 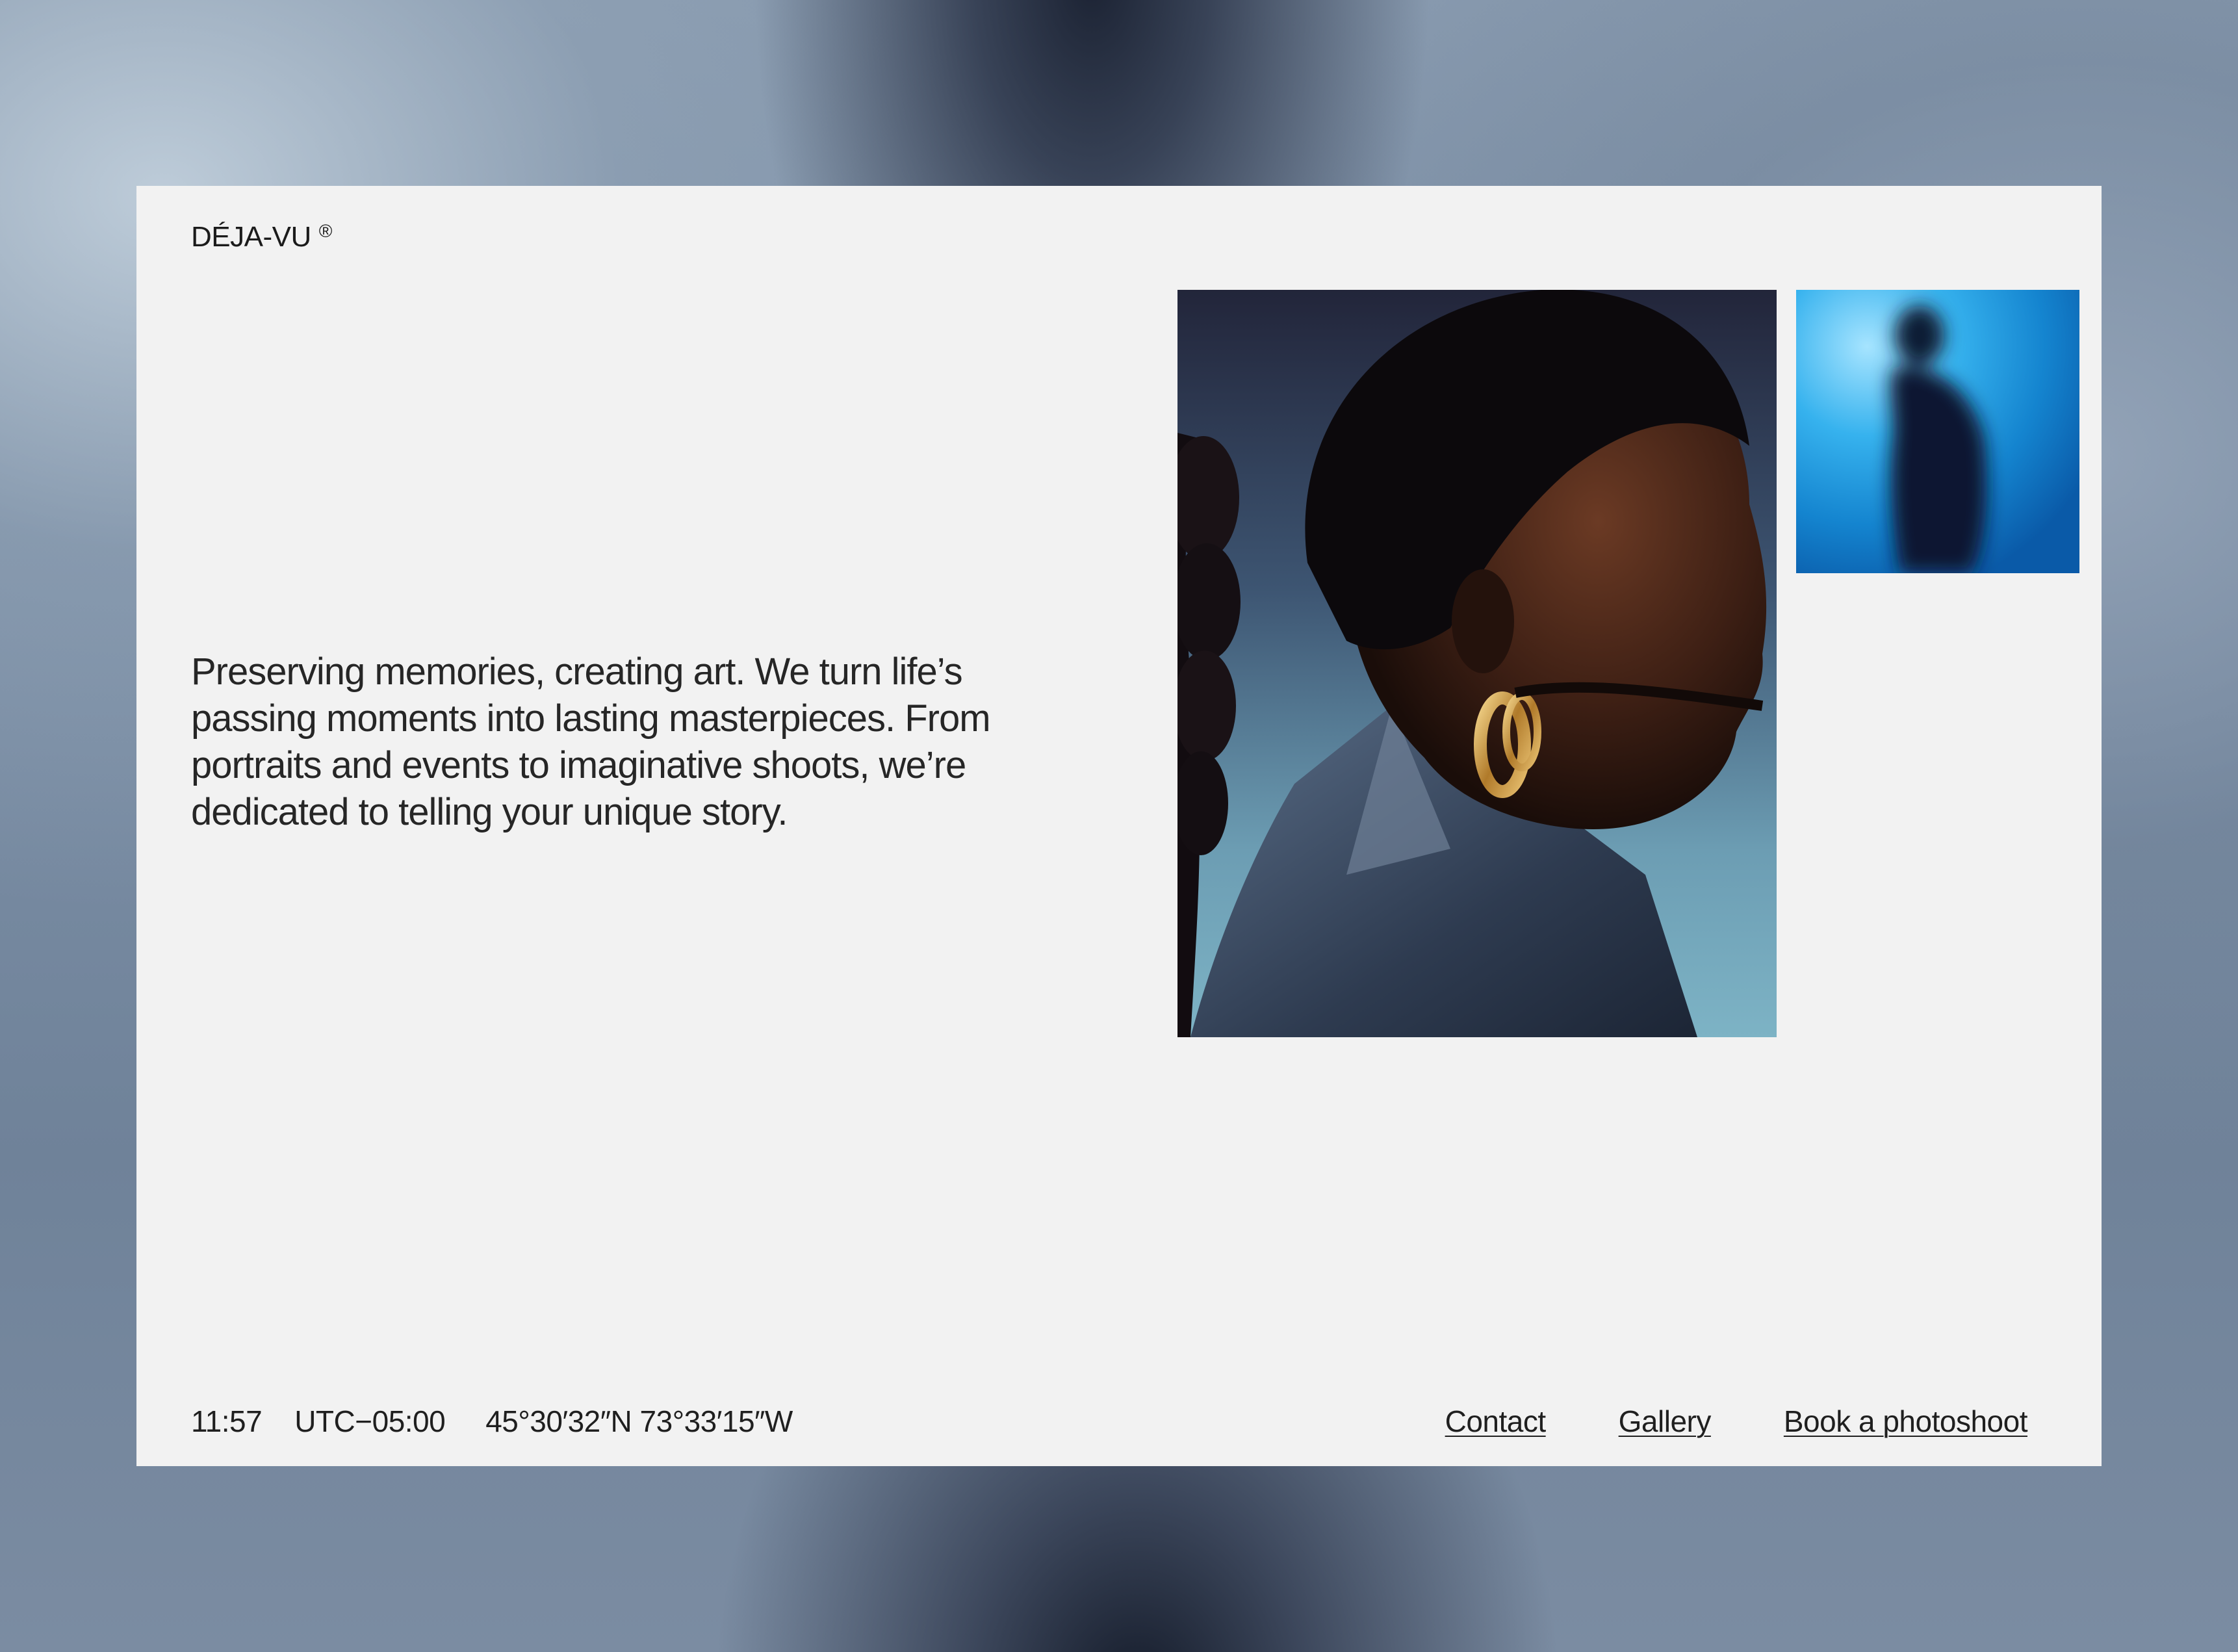 What do you see at coordinates (1477, 663) in the screenshot?
I see `portrait-profile-photo` at bounding box center [1477, 663].